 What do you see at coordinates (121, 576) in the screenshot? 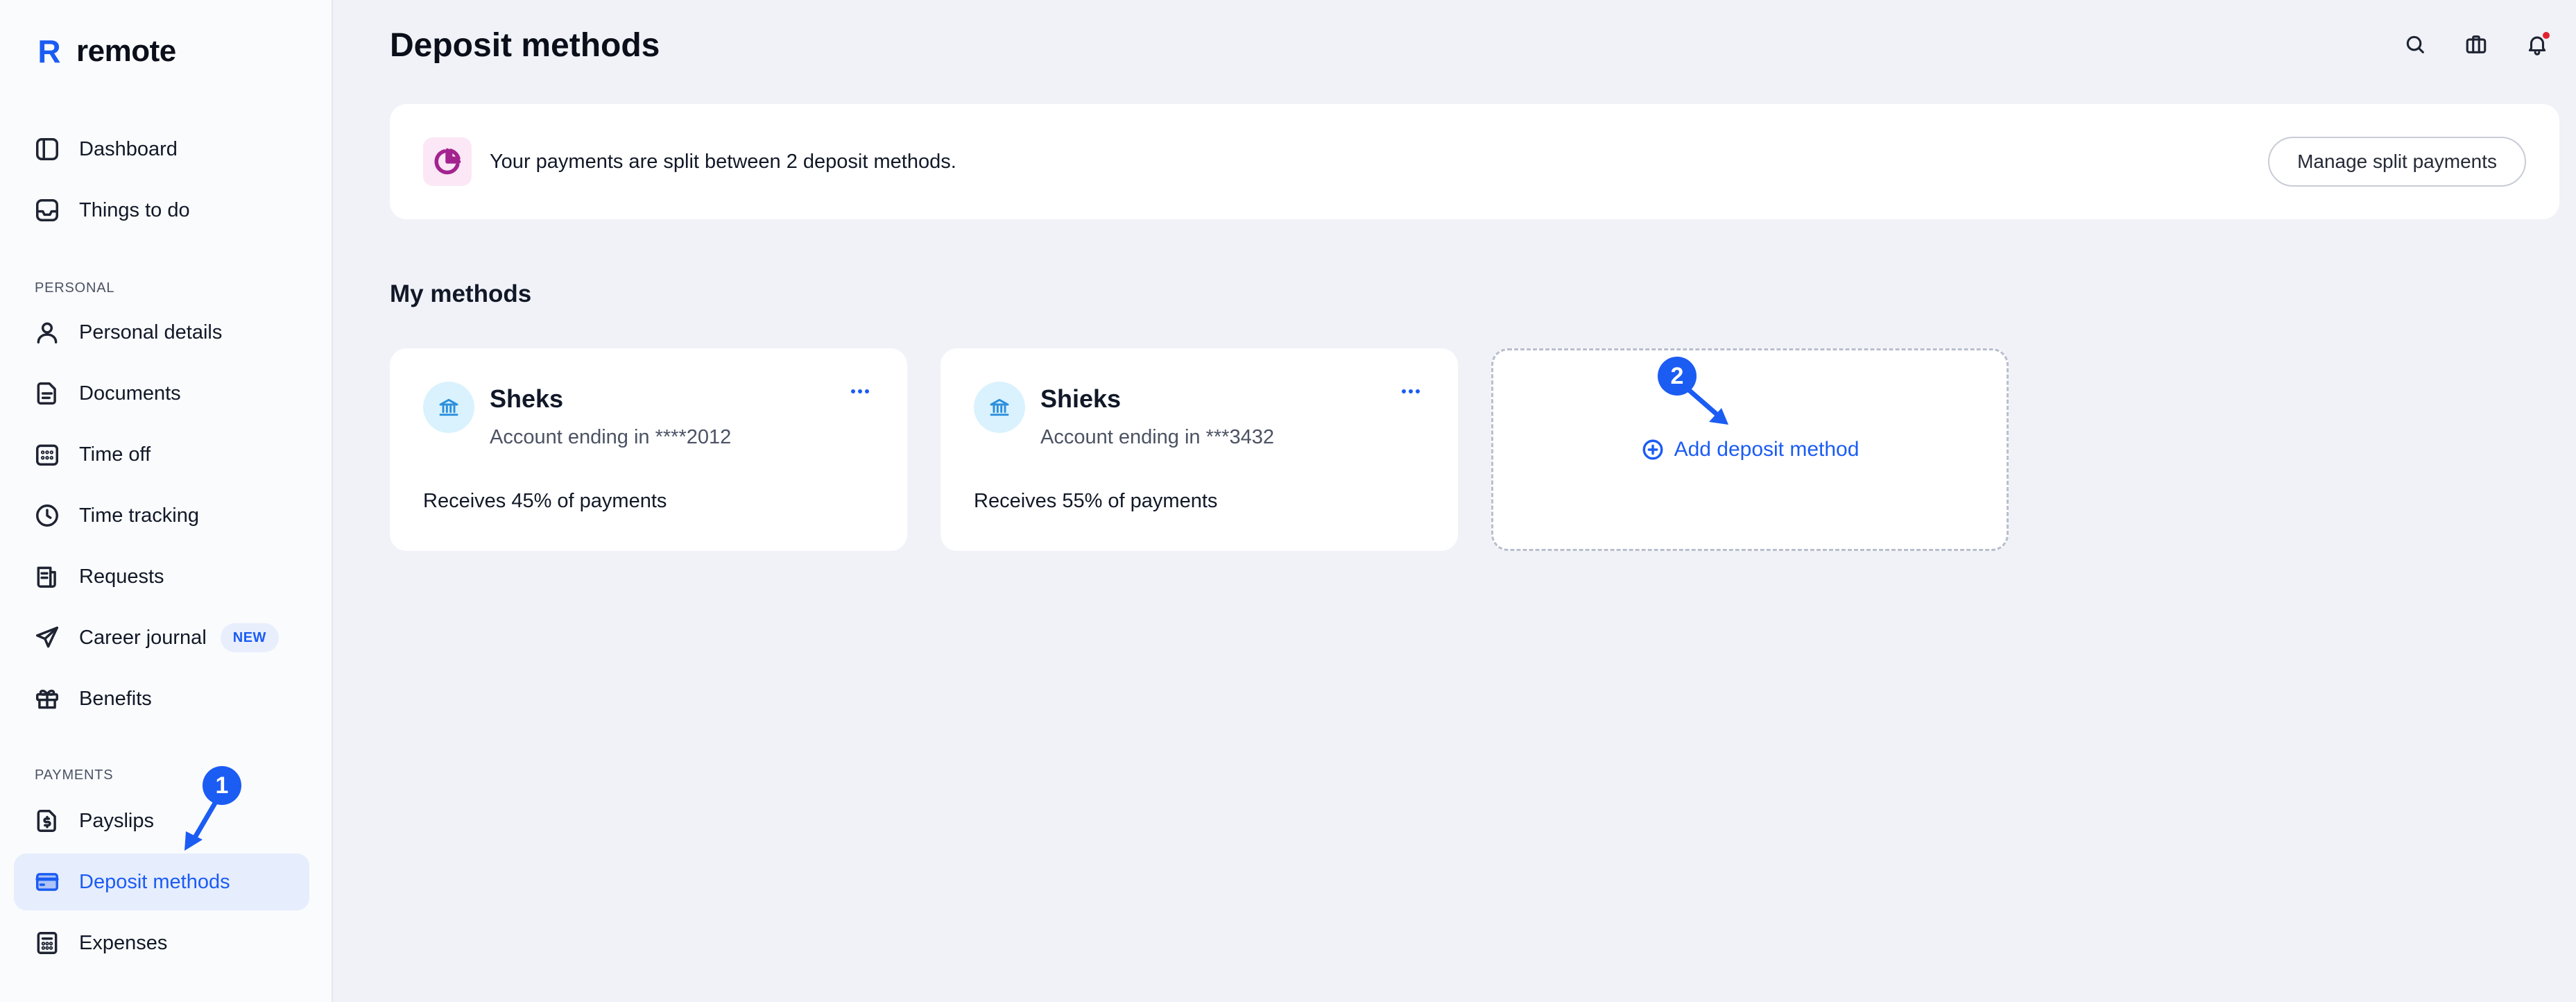
I see `sidebar-item-label: Requests` at bounding box center [121, 576].